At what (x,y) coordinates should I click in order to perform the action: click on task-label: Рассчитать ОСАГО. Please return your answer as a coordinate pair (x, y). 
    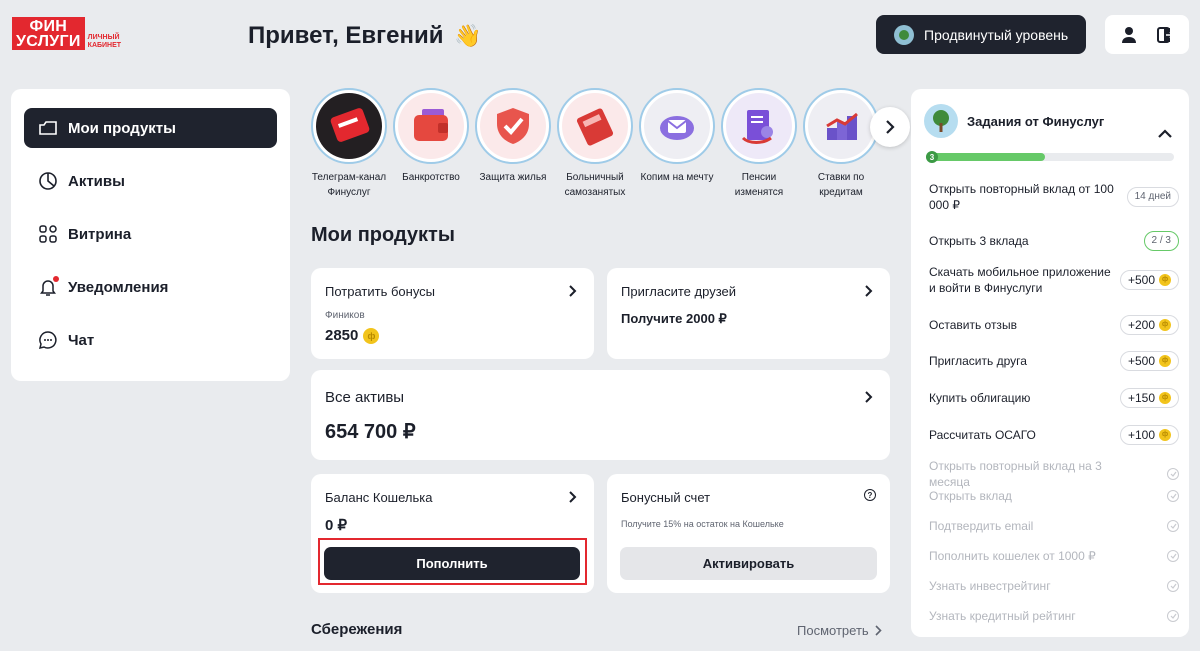
    Looking at the image, I should click on (982, 435).